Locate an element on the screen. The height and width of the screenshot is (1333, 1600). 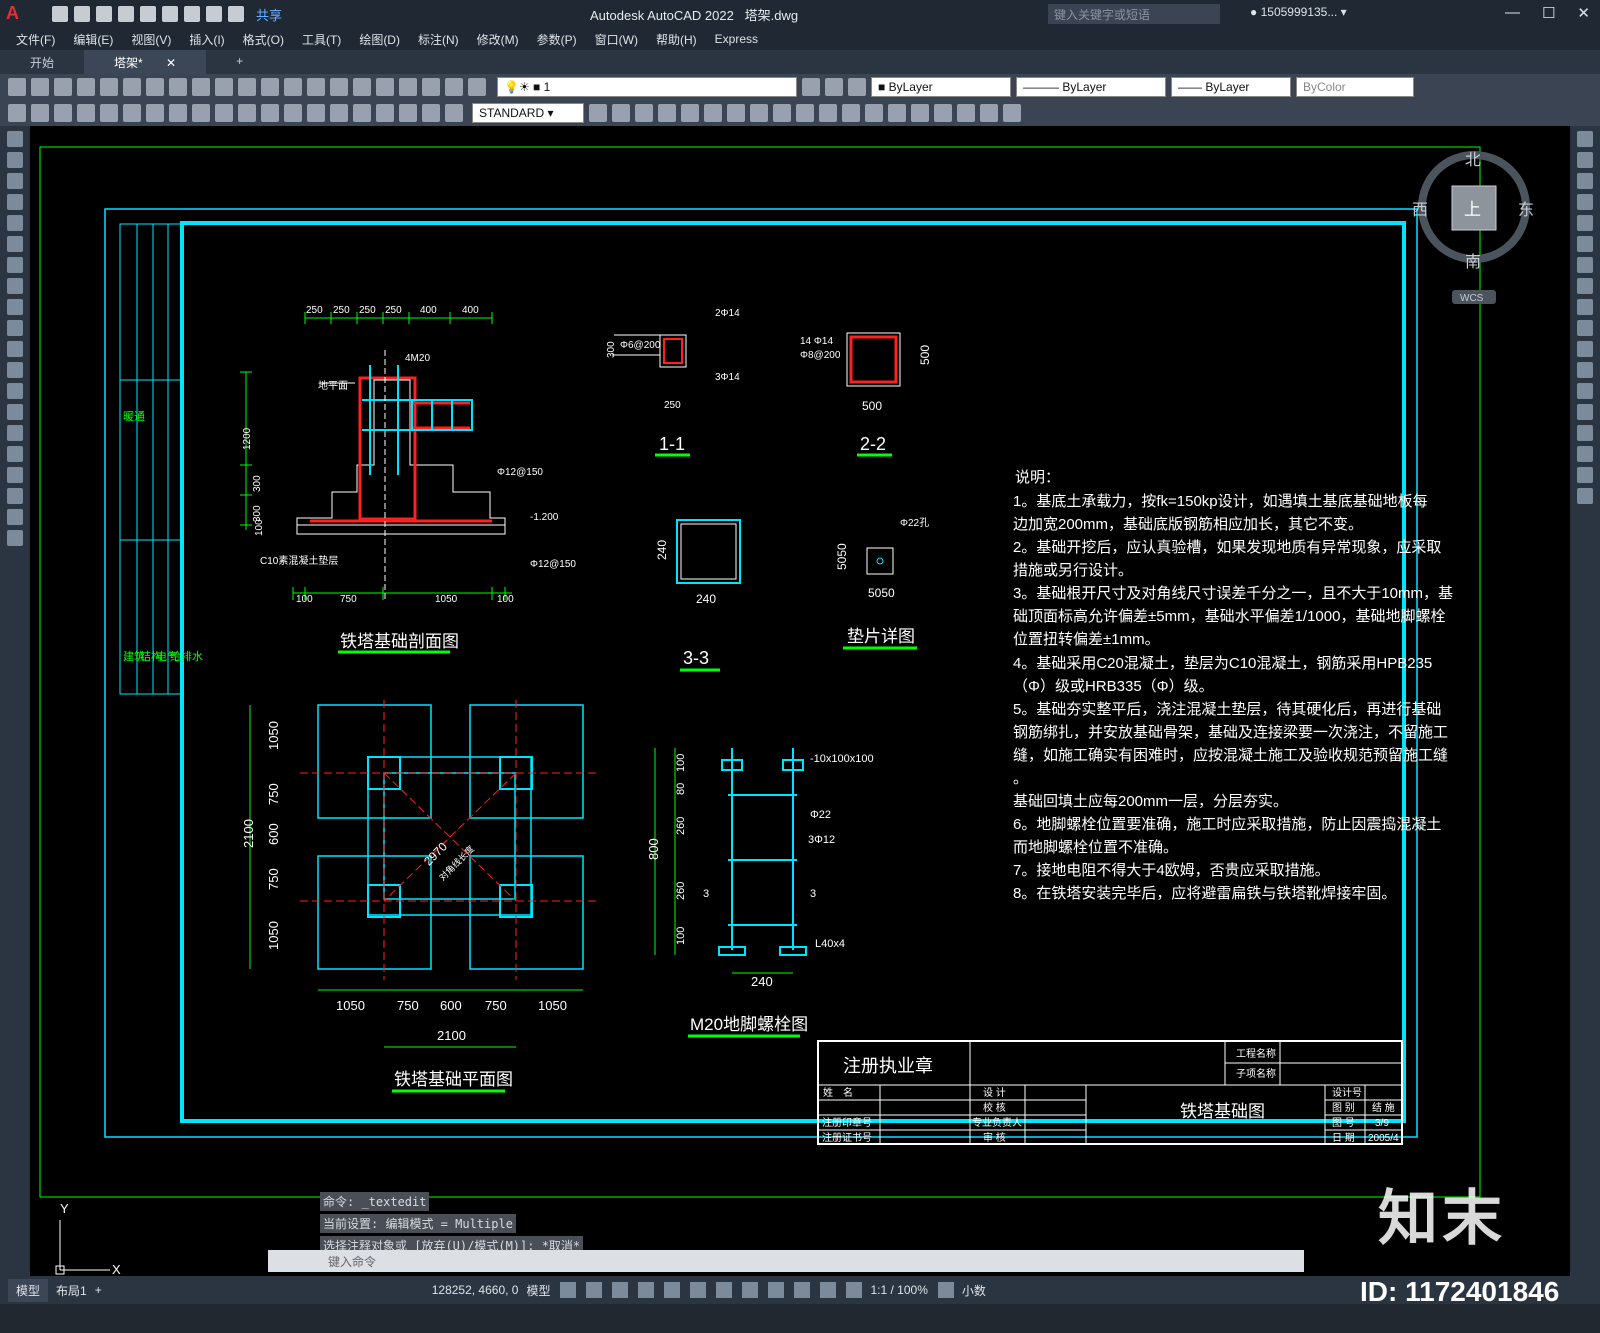
preview-icon is located at coordinates (109, 87).